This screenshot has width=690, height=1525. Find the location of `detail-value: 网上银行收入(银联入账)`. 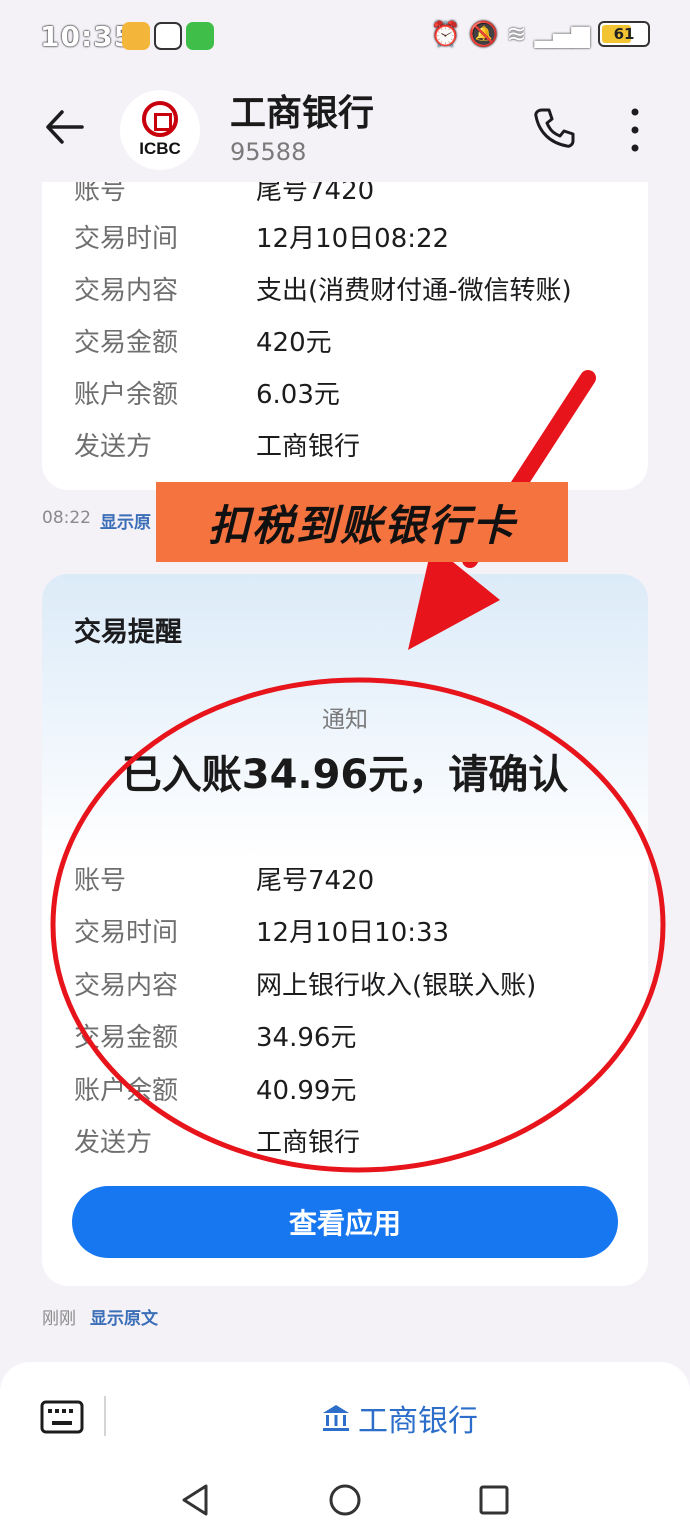

detail-value: 网上银行收入(银联入账) is located at coordinates (396, 986).